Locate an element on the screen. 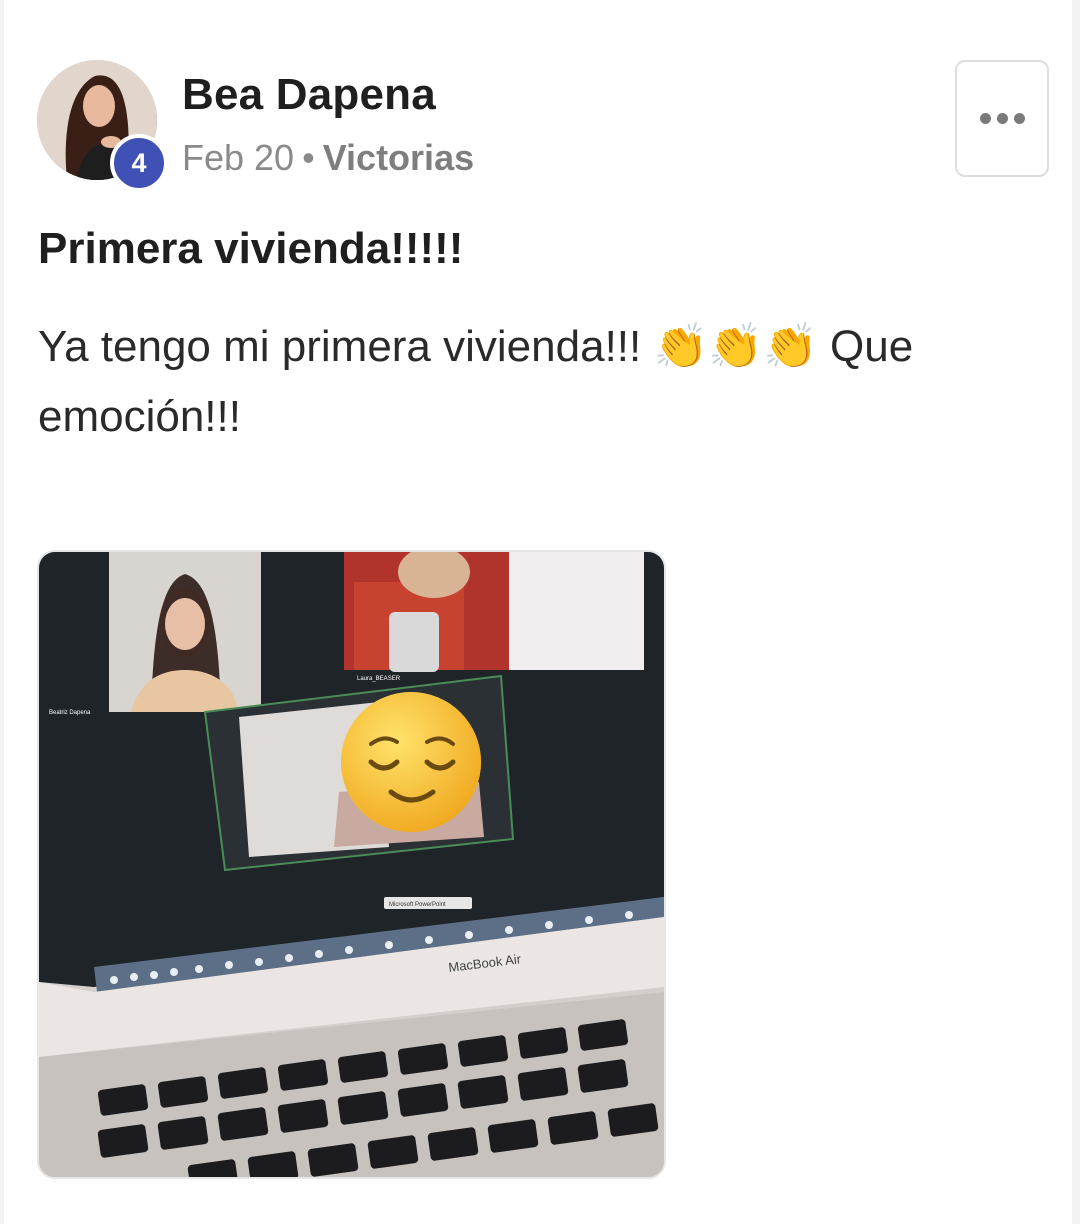 Image resolution: width=1080 pixels, height=1224 pixels. more-options-button is located at coordinates (1002, 118).